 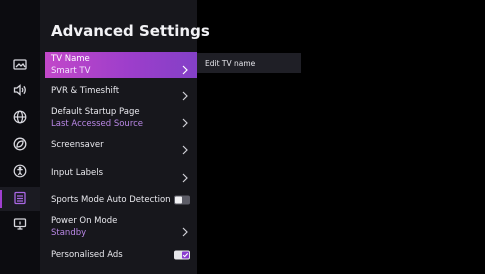 What do you see at coordinates (121, 200) in the screenshot?
I see `menu-item-sports-mode: Sports Mode Auto Detection` at bounding box center [121, 200].